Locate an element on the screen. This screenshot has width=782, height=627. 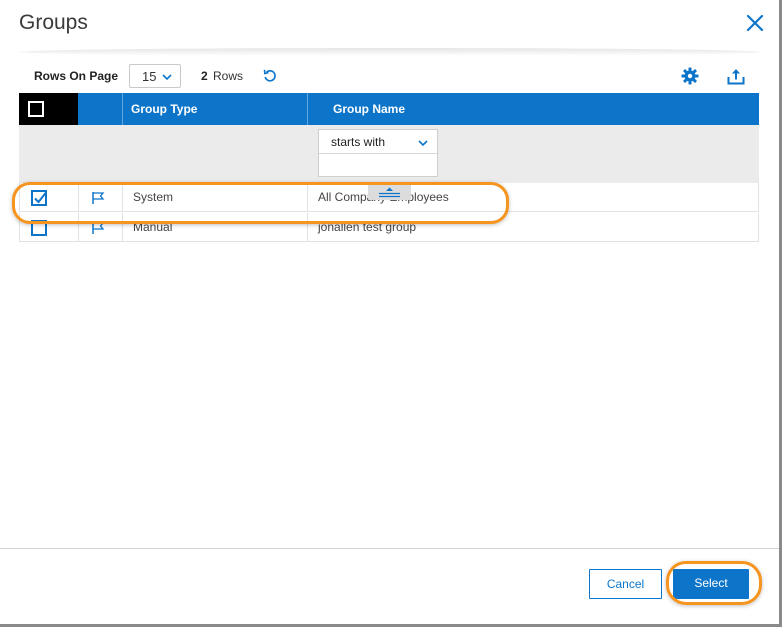
group-type-cell: System is located at coordinates (153, 197).